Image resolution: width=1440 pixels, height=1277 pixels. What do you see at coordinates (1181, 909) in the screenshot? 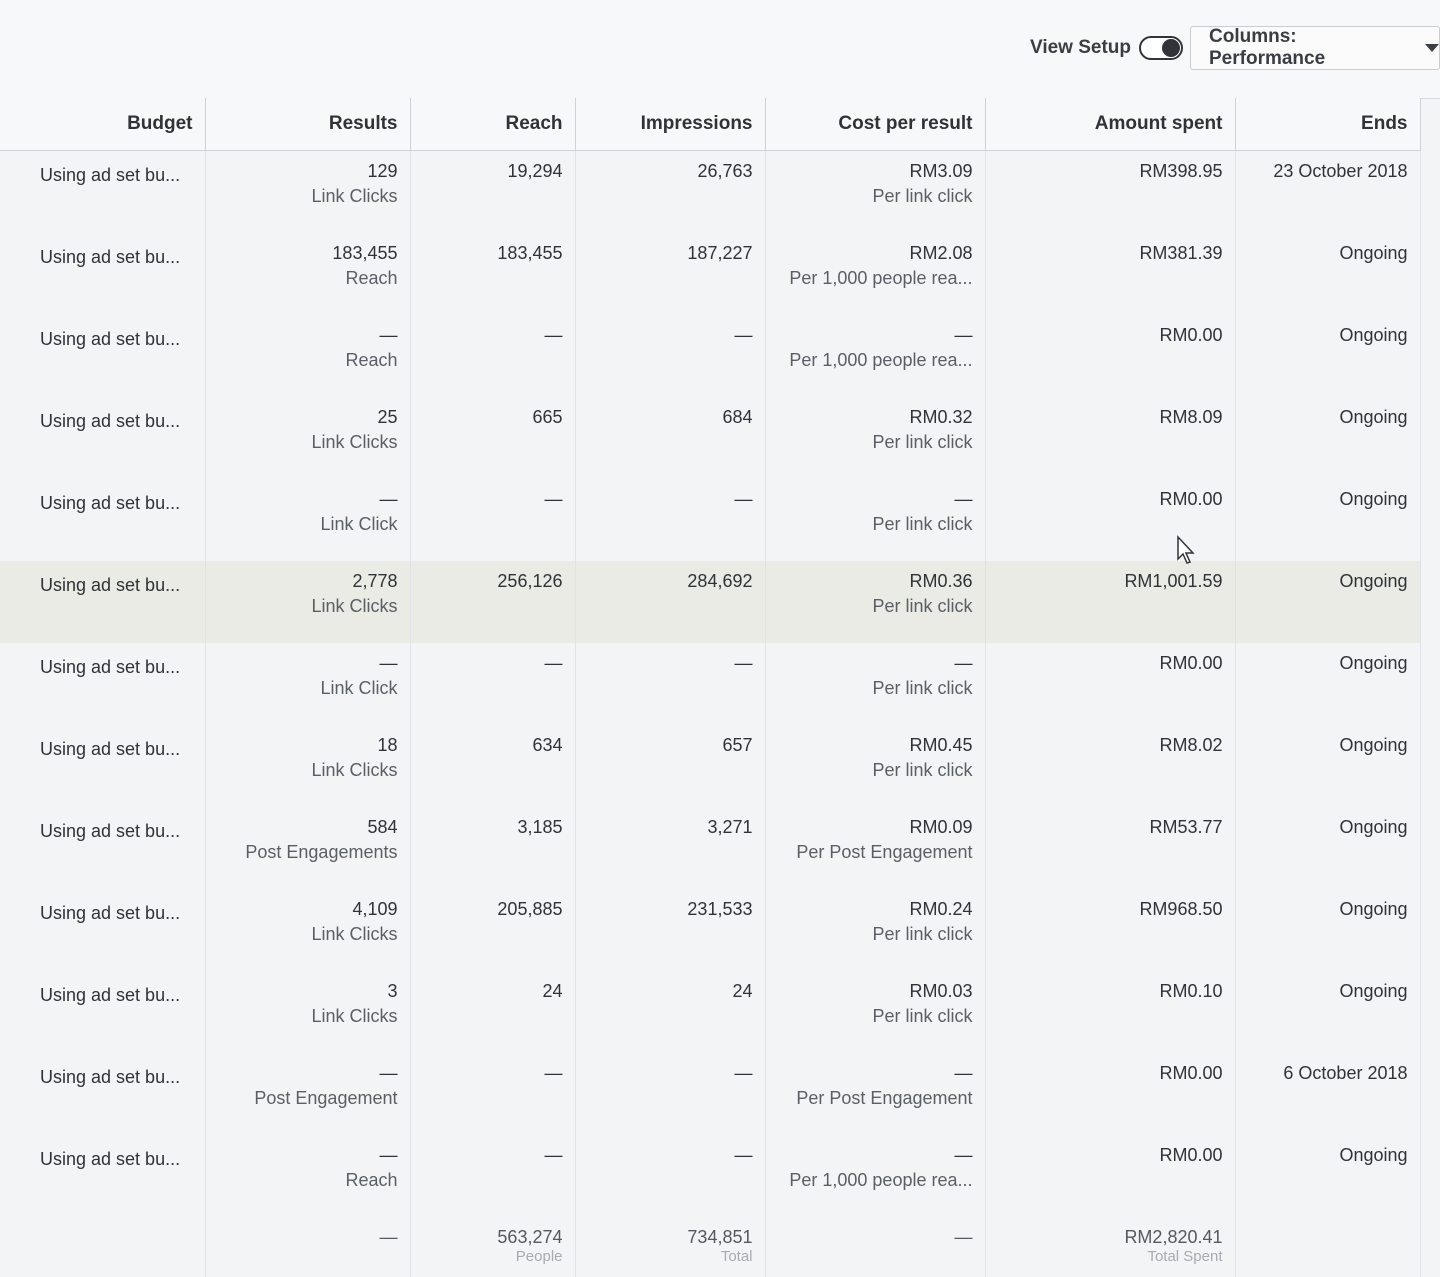
I see `amount-spent: RM968.50` at bounding box center [1181, 909].